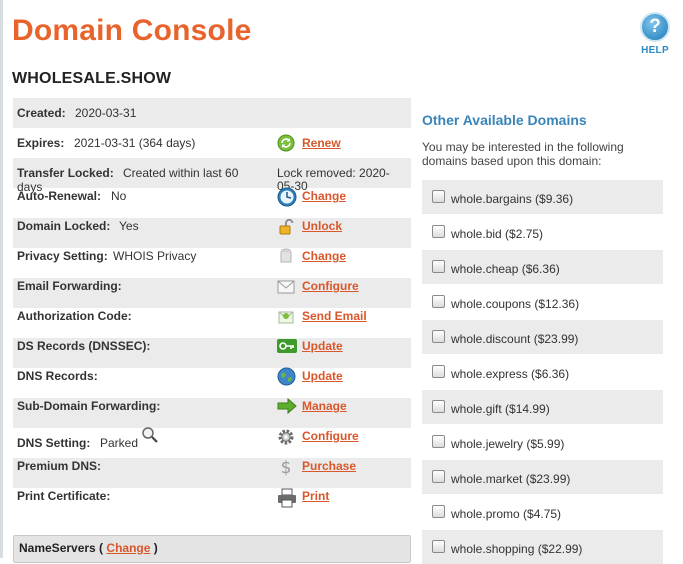 The image size is (683, 564). What do you see at coordinates (322, 376) in the screenshot?
I see `dns-records-update-link: Update` at bounding box center [322, 376].